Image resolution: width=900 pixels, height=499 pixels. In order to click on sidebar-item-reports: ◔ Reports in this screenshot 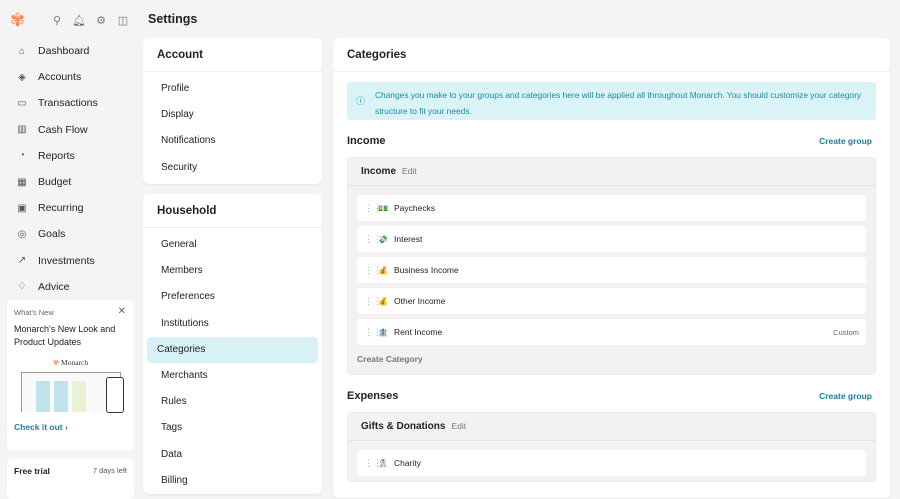, I will do `click(70, 156)`.